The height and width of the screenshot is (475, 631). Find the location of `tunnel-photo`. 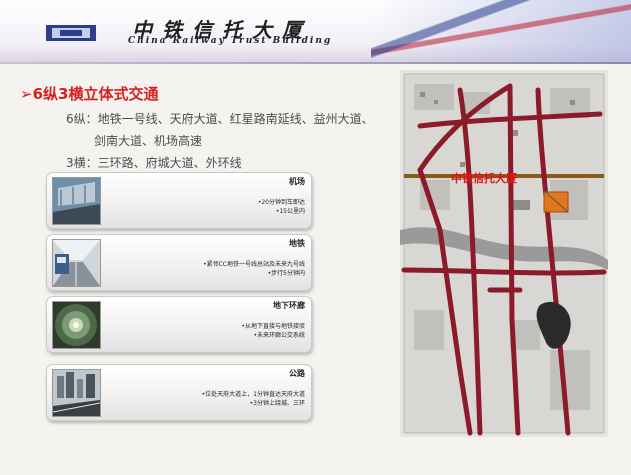

tunnel-photo is located at coordinates (76, 325).